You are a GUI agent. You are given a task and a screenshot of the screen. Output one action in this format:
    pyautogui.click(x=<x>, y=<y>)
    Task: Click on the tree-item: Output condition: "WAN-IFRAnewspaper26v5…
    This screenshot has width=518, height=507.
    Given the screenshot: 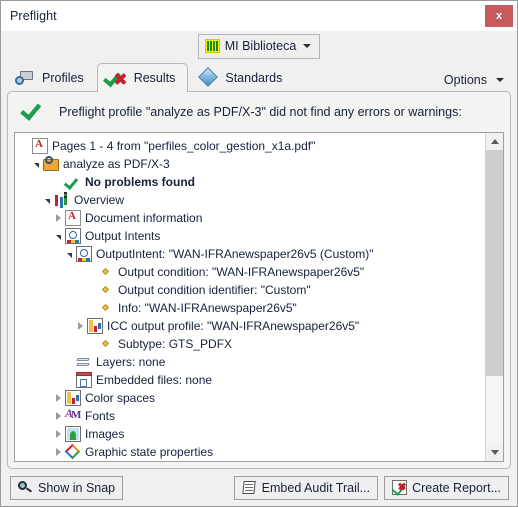 What is the action you would take?
    pyautogui.click(x=250, y=272)
    